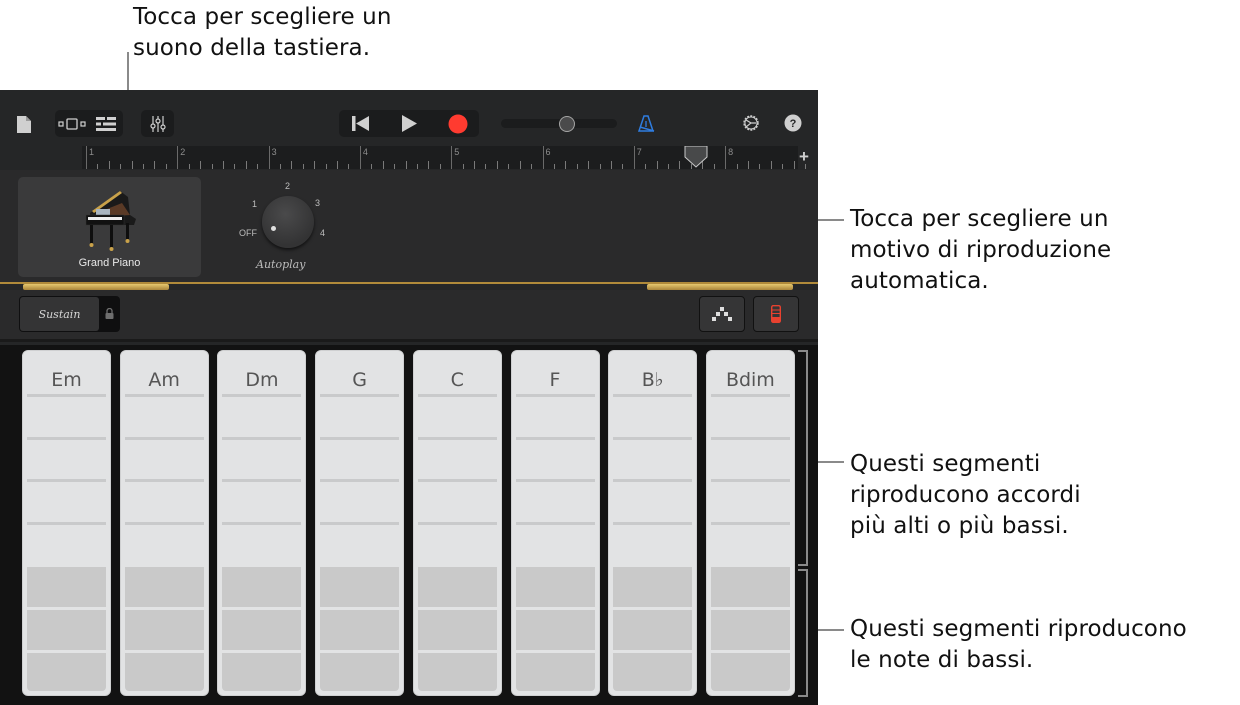 This screenshot has width=1240, height=705. Describe the element at coordinates (567, 124) in the screenshot. I see `volume-knob` at that location.